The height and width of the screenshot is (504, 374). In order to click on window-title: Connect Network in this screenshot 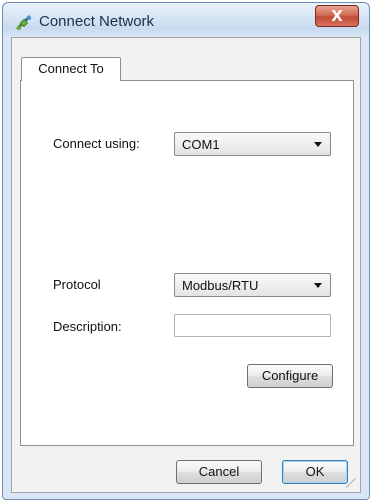, I will do `click(97, 21)`.